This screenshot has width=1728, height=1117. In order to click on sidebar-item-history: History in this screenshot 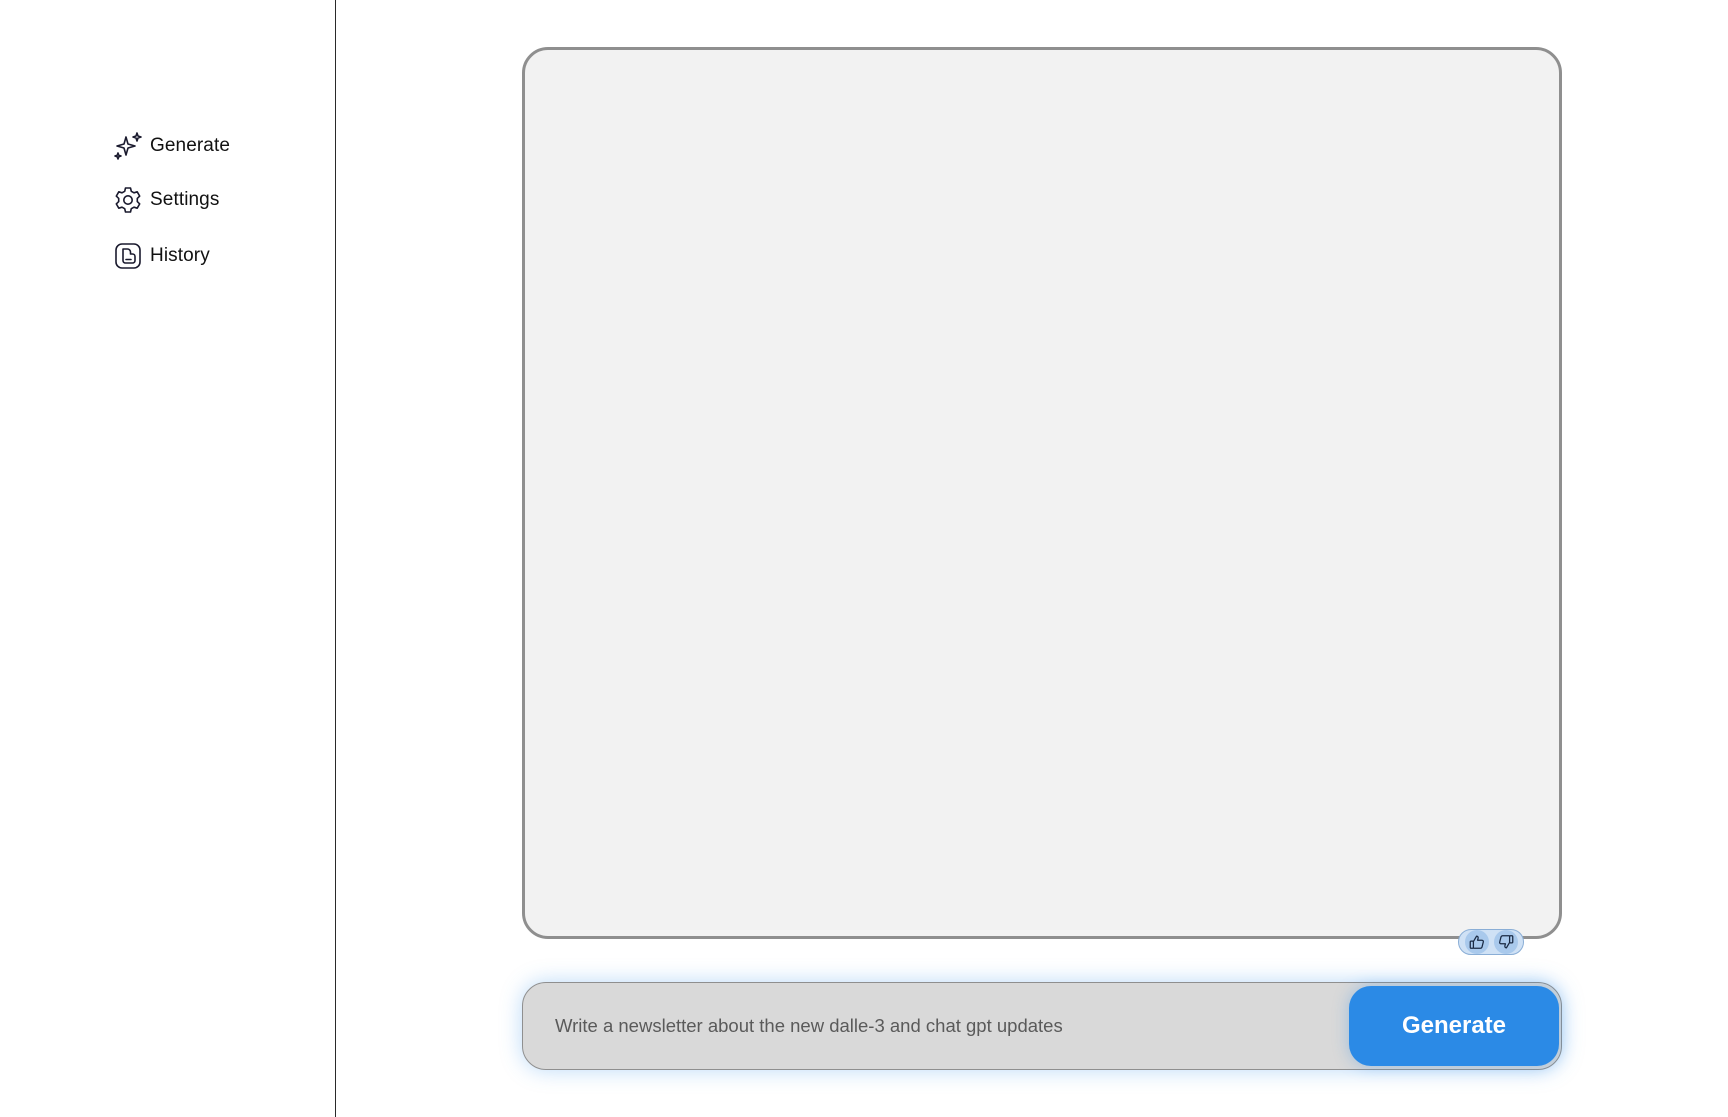, I will do `click(171, 256)`.